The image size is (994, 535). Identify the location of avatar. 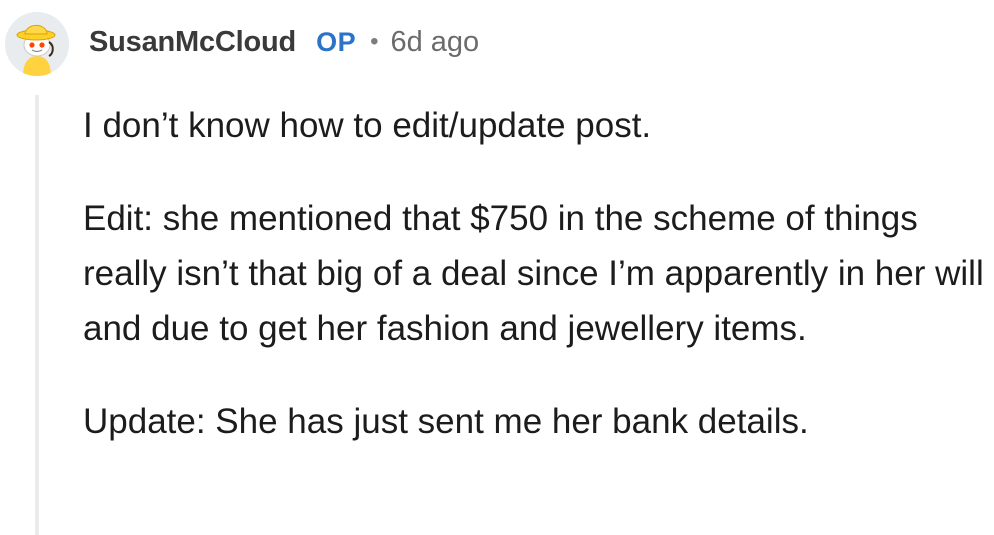
(37, 44).